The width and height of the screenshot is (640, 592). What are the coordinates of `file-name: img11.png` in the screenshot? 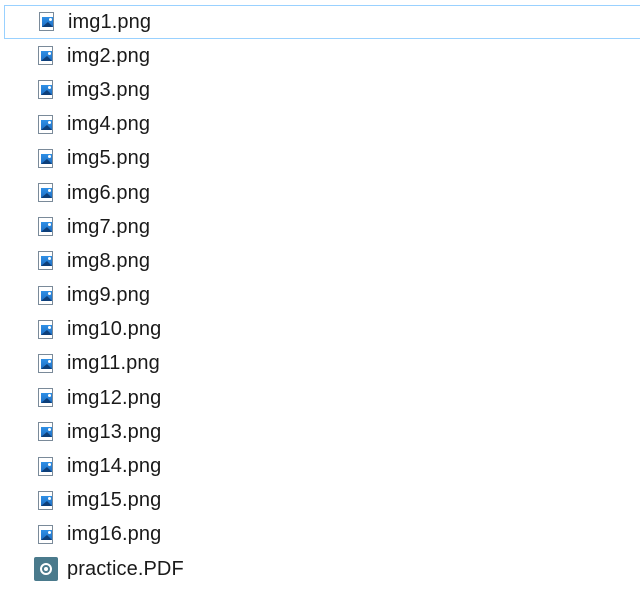 It's located at (113, 363).